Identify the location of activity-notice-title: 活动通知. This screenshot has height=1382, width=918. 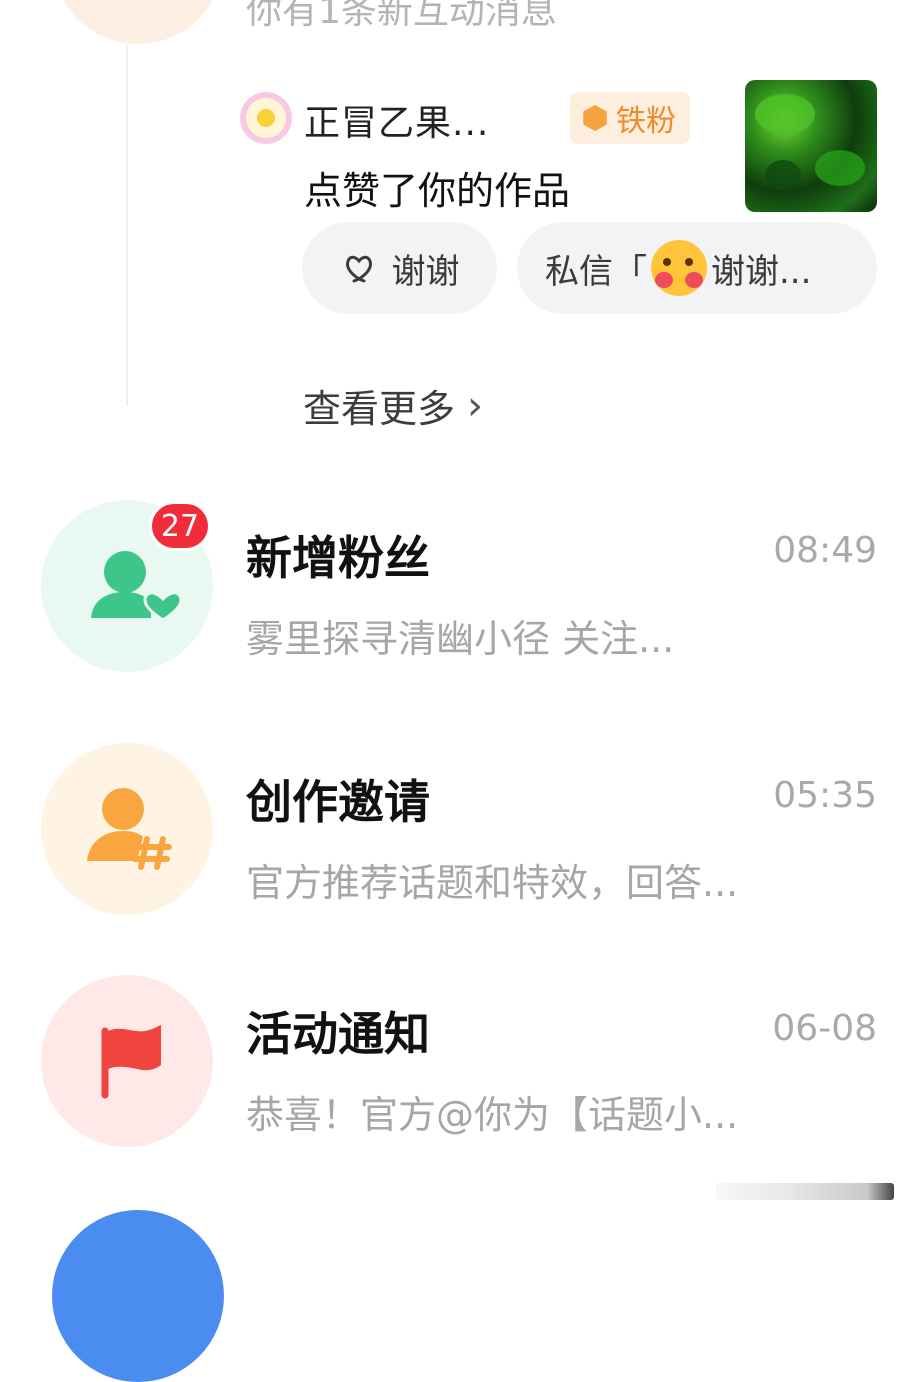
(338, 1031).